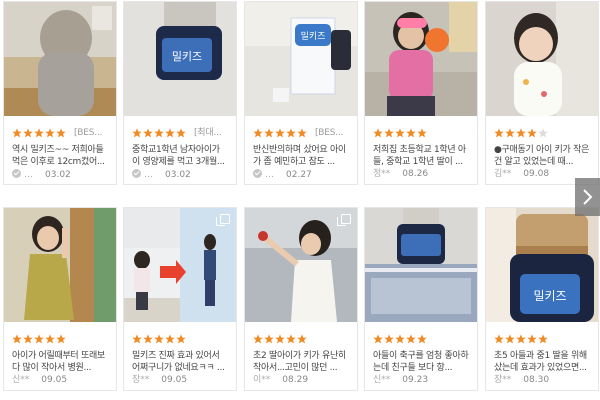  Describe the element at coordinates (400, 174) in the screenshot. I see `review-meta: 정** 08.26` at that location.